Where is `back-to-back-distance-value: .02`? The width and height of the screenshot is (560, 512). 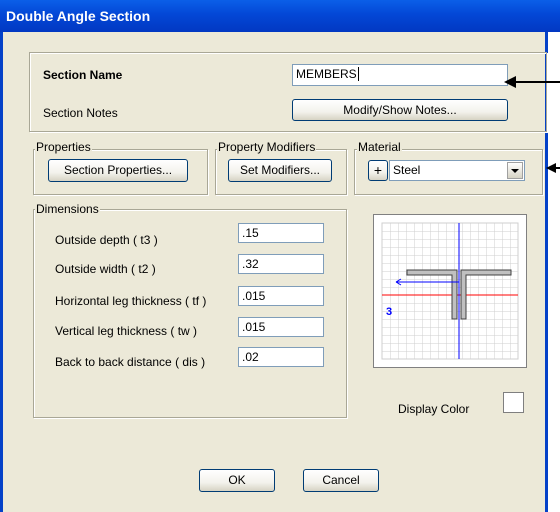 back-to-back-distance-value: .02 is located at coordinates (250, 357).